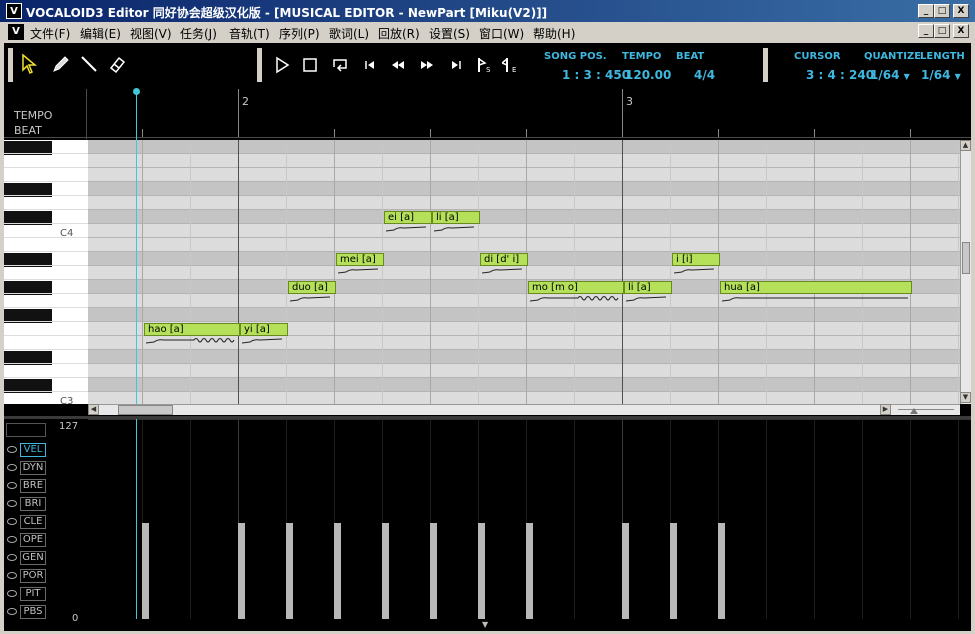 This screenshot has width=975, height=634. What do you see at coordinates (399, 33) in the screenshot?
I see `menu-playback: 回放(R)` at bounding box center [399, 33].